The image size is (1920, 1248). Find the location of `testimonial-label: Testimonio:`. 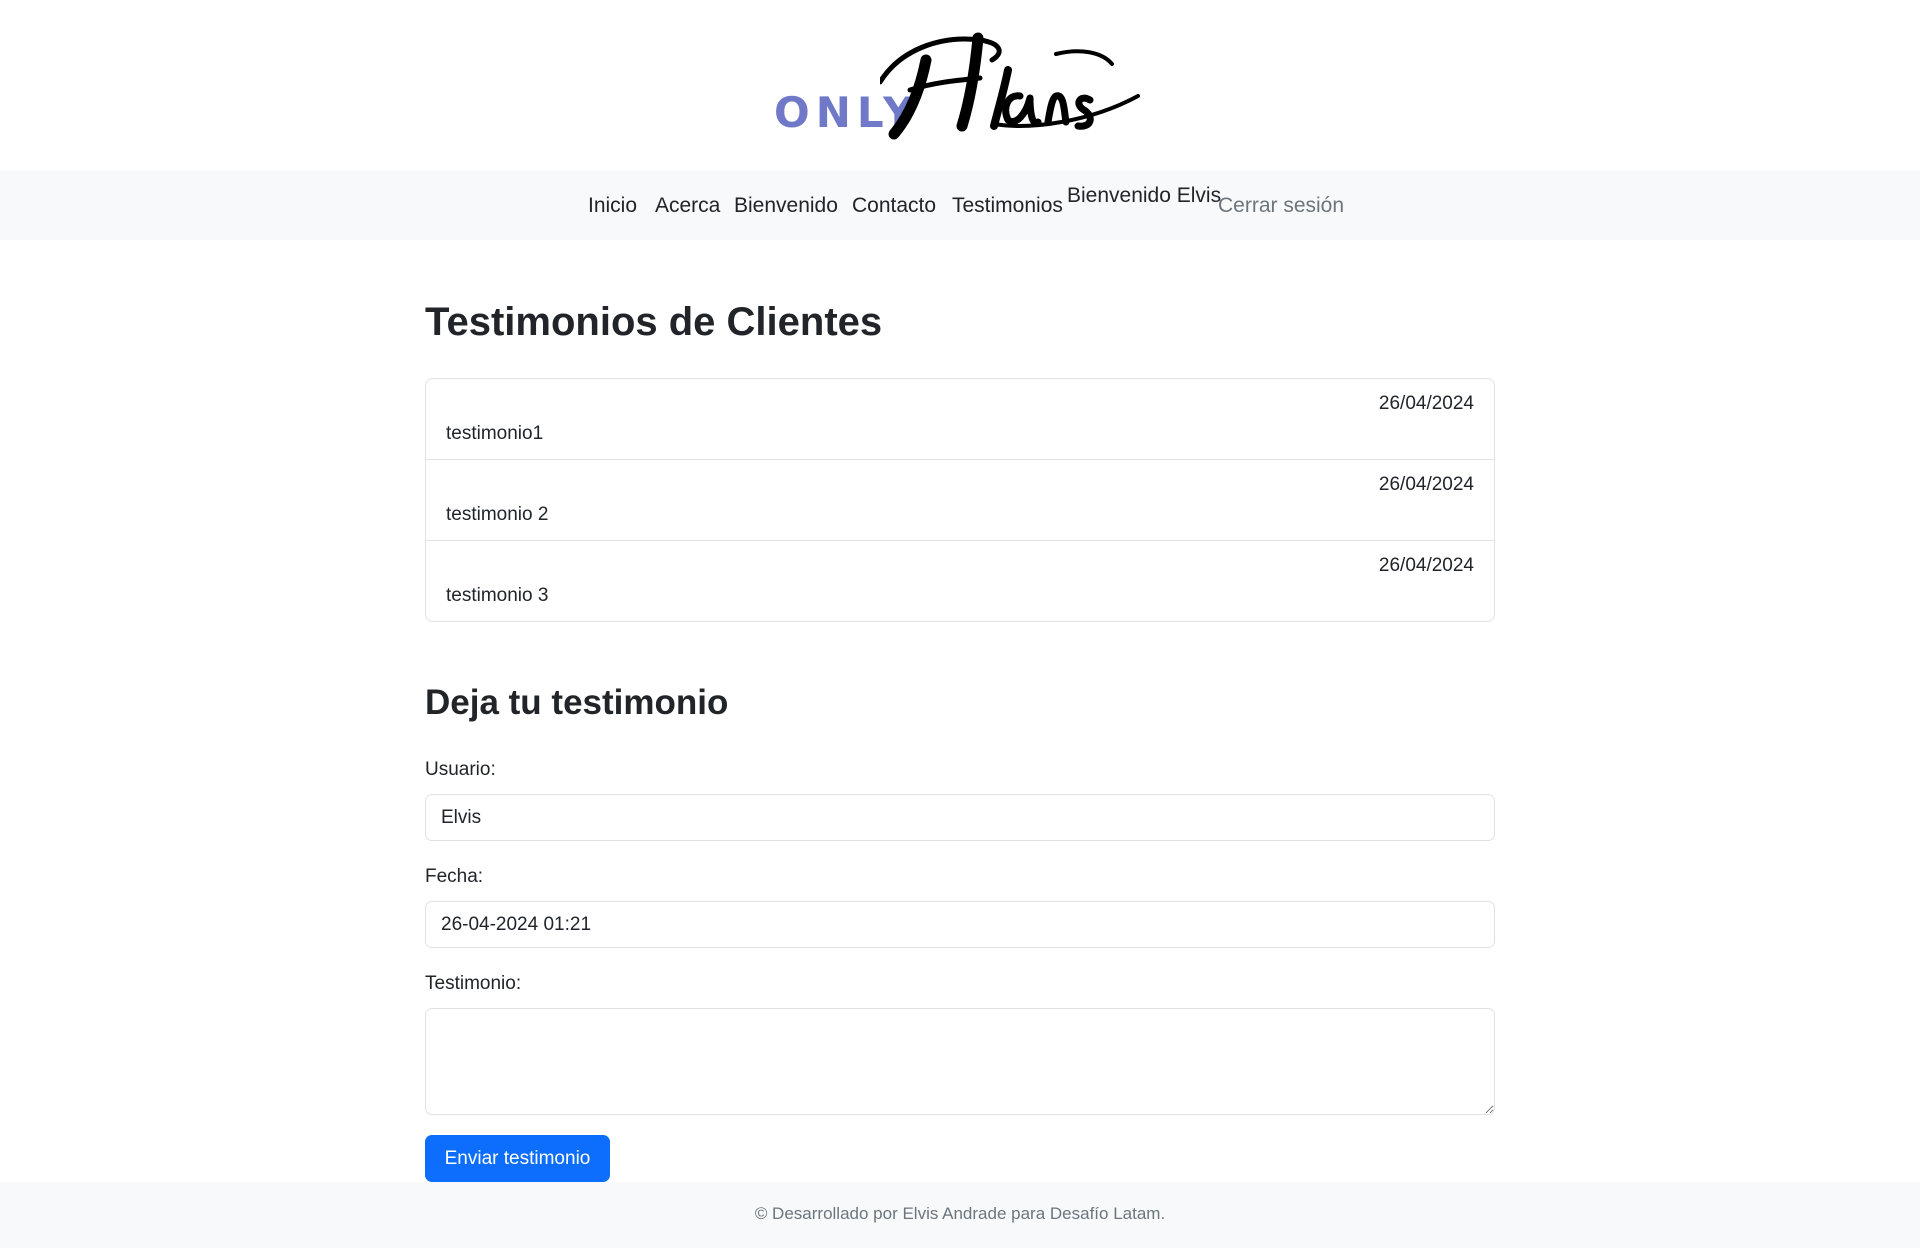

testimonial-label: Testimonio: is located at coordinates (473, 983).